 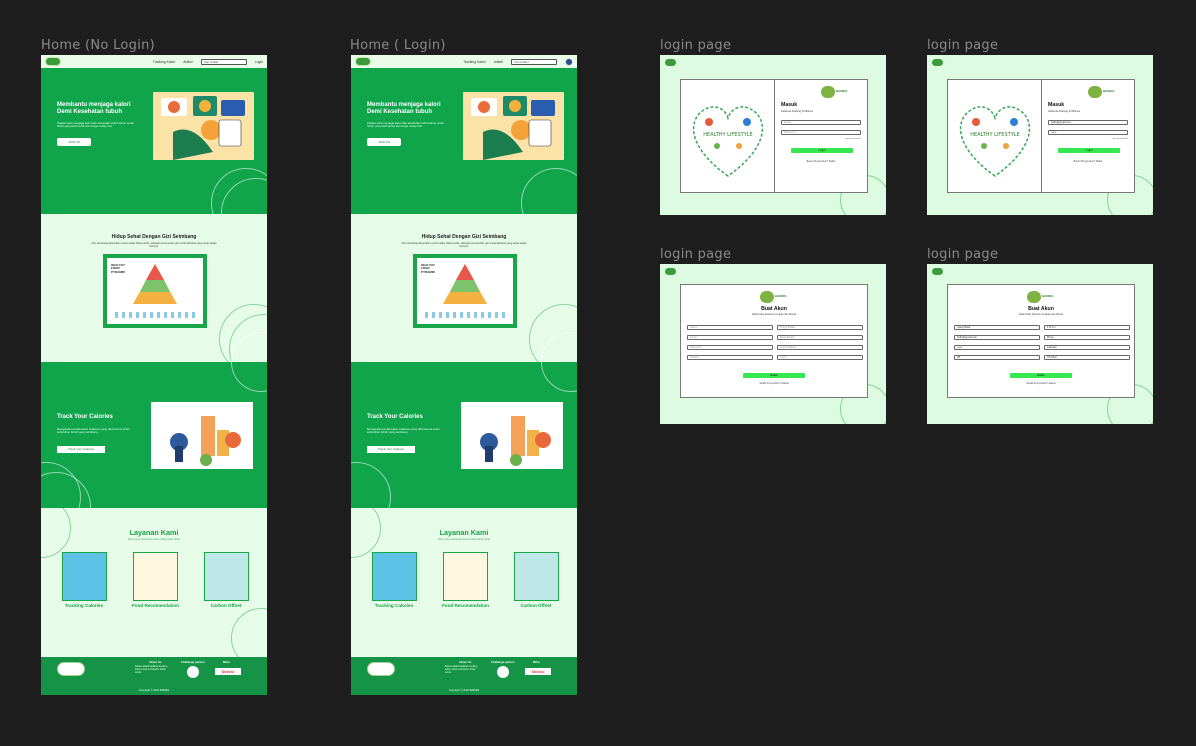 What do you see at coordinates (774, 309) in the screenshot?
I see `register-title: Buat Akun` at bounding box center [774, 309].